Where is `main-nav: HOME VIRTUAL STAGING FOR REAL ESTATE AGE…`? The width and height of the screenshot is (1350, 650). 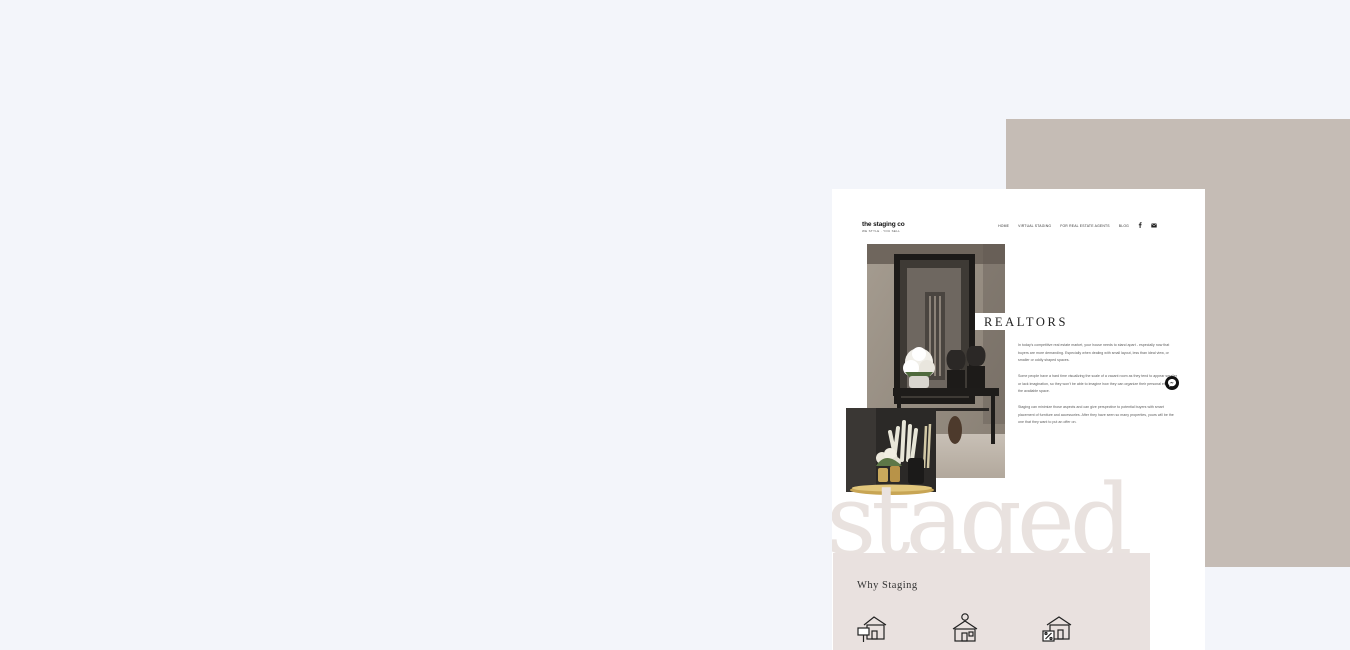 main-nav: HOME VIRTUAL STAGING FOR REAL ESTATE AGE… is located at coordinates (1077, 226).